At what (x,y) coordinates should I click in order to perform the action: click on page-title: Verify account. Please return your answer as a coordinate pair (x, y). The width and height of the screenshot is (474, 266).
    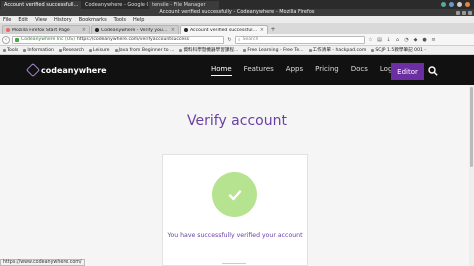
    Looking at the image, I should click on (237, 121).